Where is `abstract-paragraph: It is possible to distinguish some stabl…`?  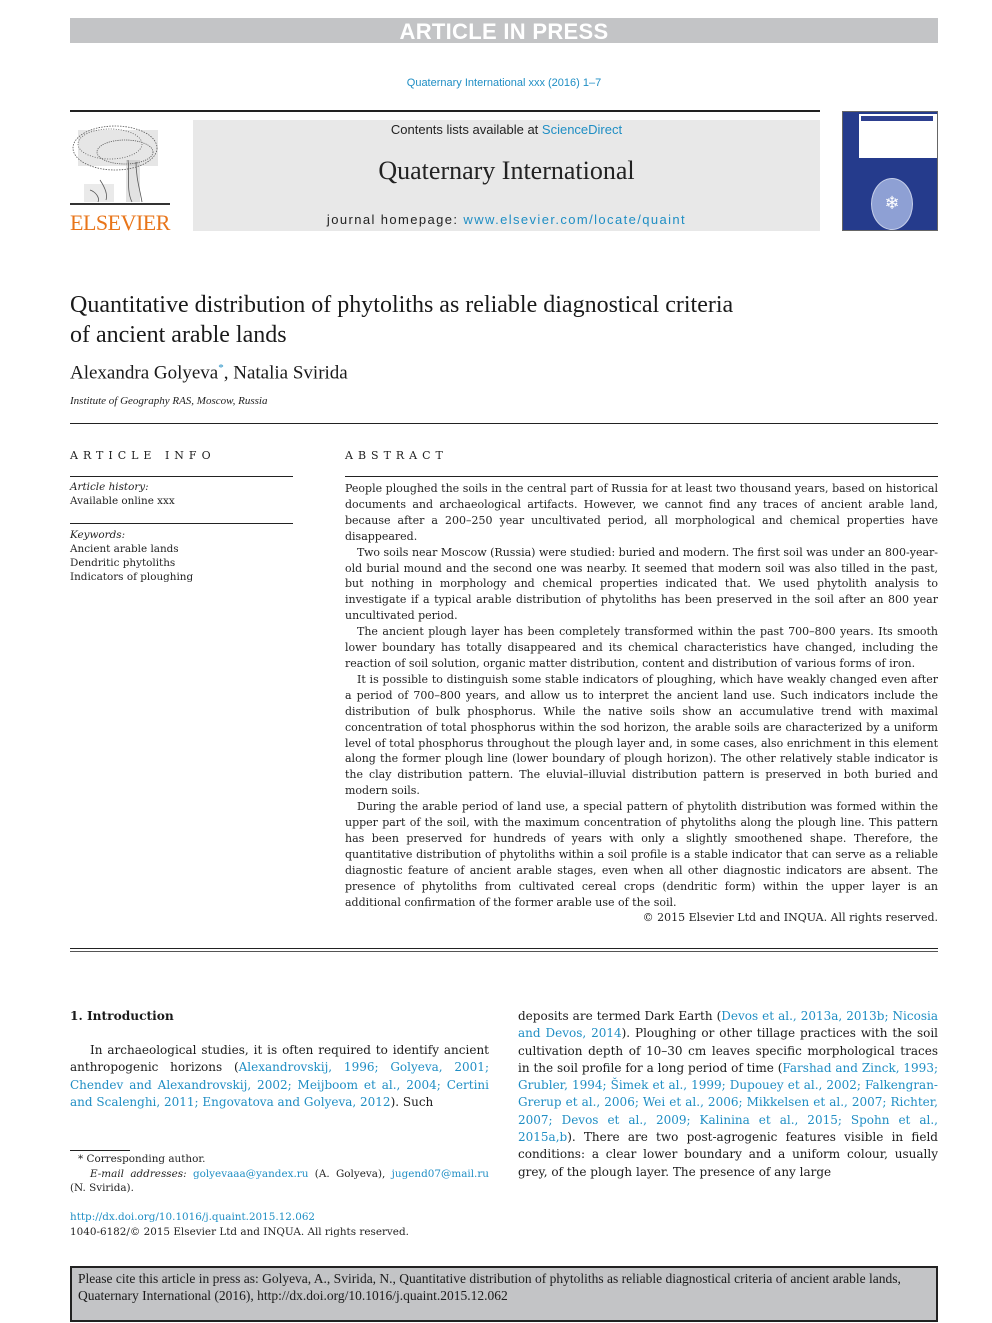 abstract-paragraph: It is possible to distinguish some stabl… is located at coordinates (641, 735).